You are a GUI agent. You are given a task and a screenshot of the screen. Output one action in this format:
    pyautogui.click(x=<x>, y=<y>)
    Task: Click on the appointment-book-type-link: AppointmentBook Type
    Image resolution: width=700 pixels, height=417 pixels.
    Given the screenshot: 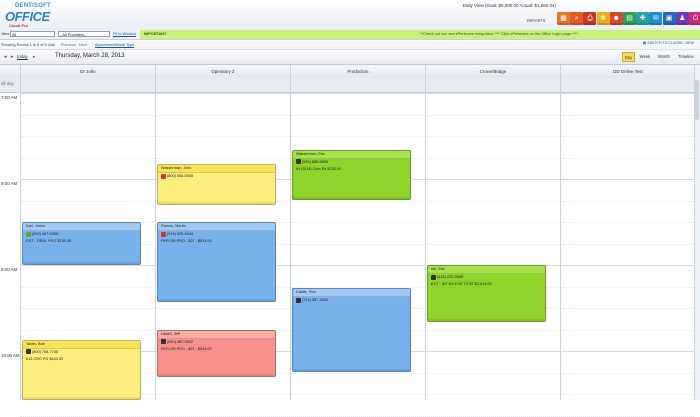 What is the action you would take?
    pyautogui.click(x=114, y=45)
    